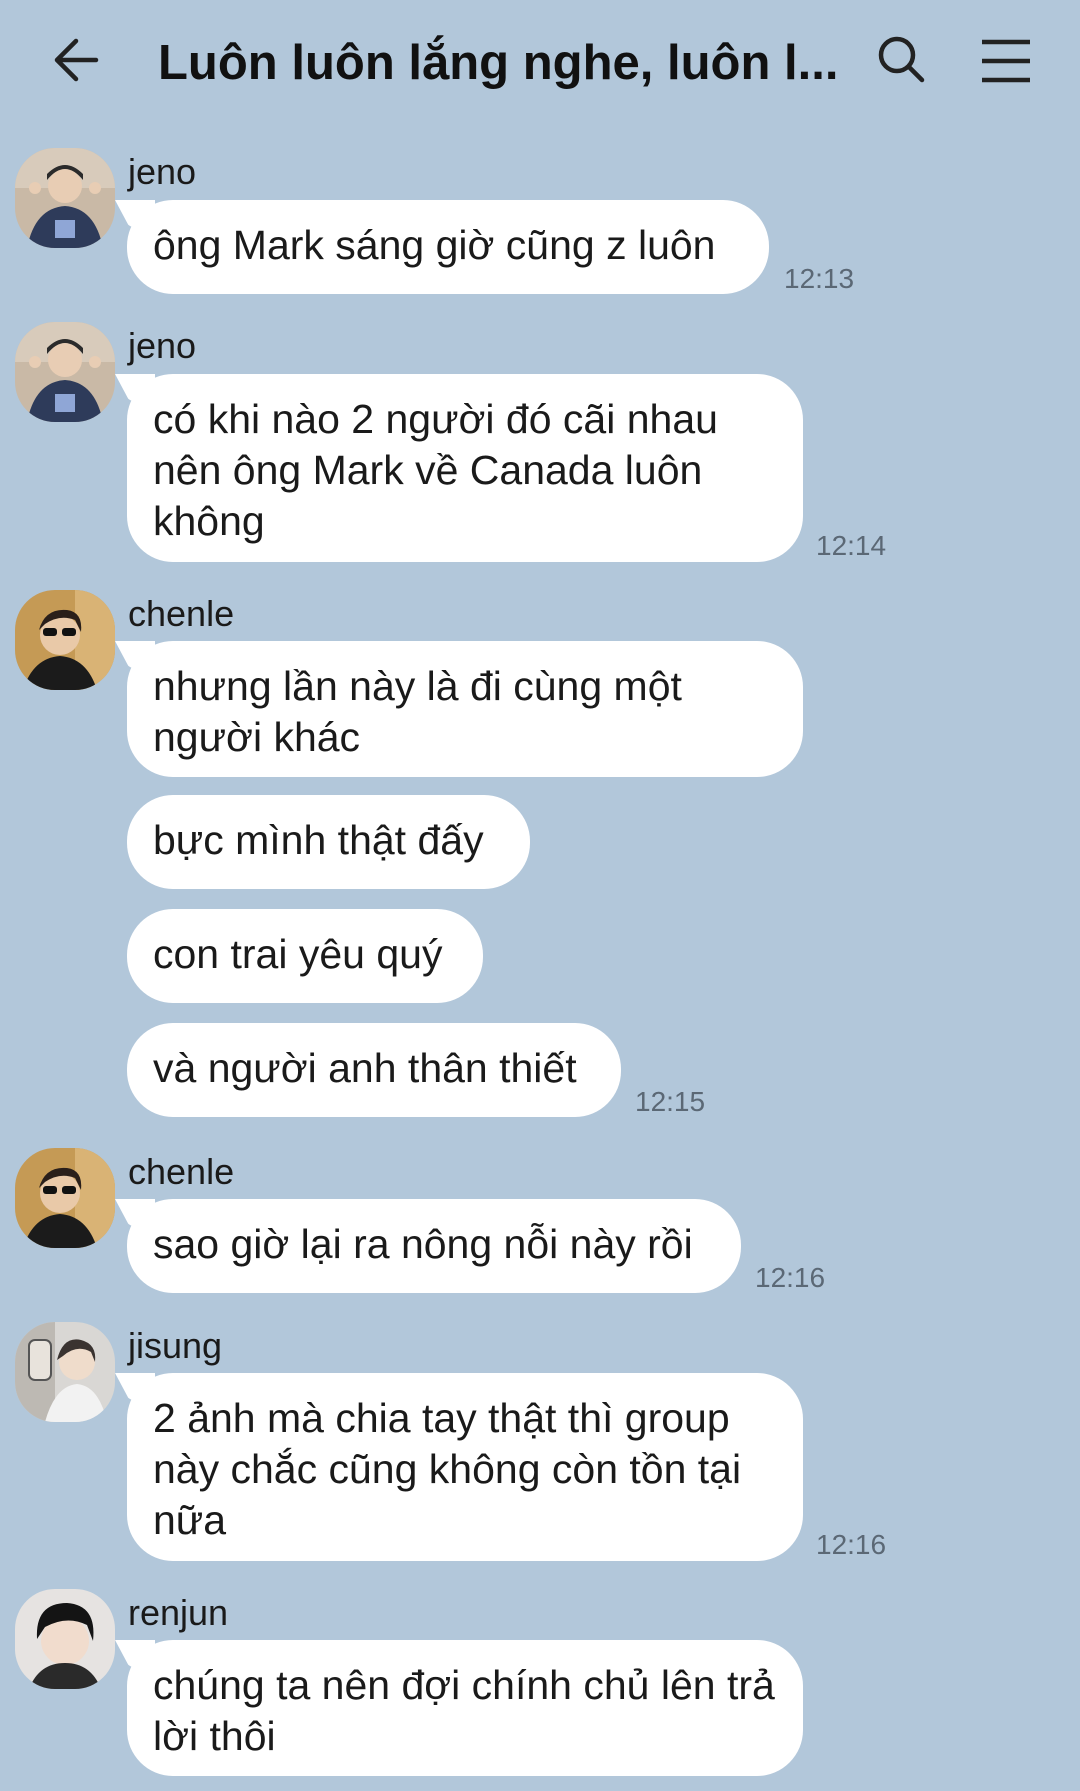 The width and height of the screenshot is (1080, 1791). I want to click on message-text: và người anh thân thiết, so click(365, 1068).